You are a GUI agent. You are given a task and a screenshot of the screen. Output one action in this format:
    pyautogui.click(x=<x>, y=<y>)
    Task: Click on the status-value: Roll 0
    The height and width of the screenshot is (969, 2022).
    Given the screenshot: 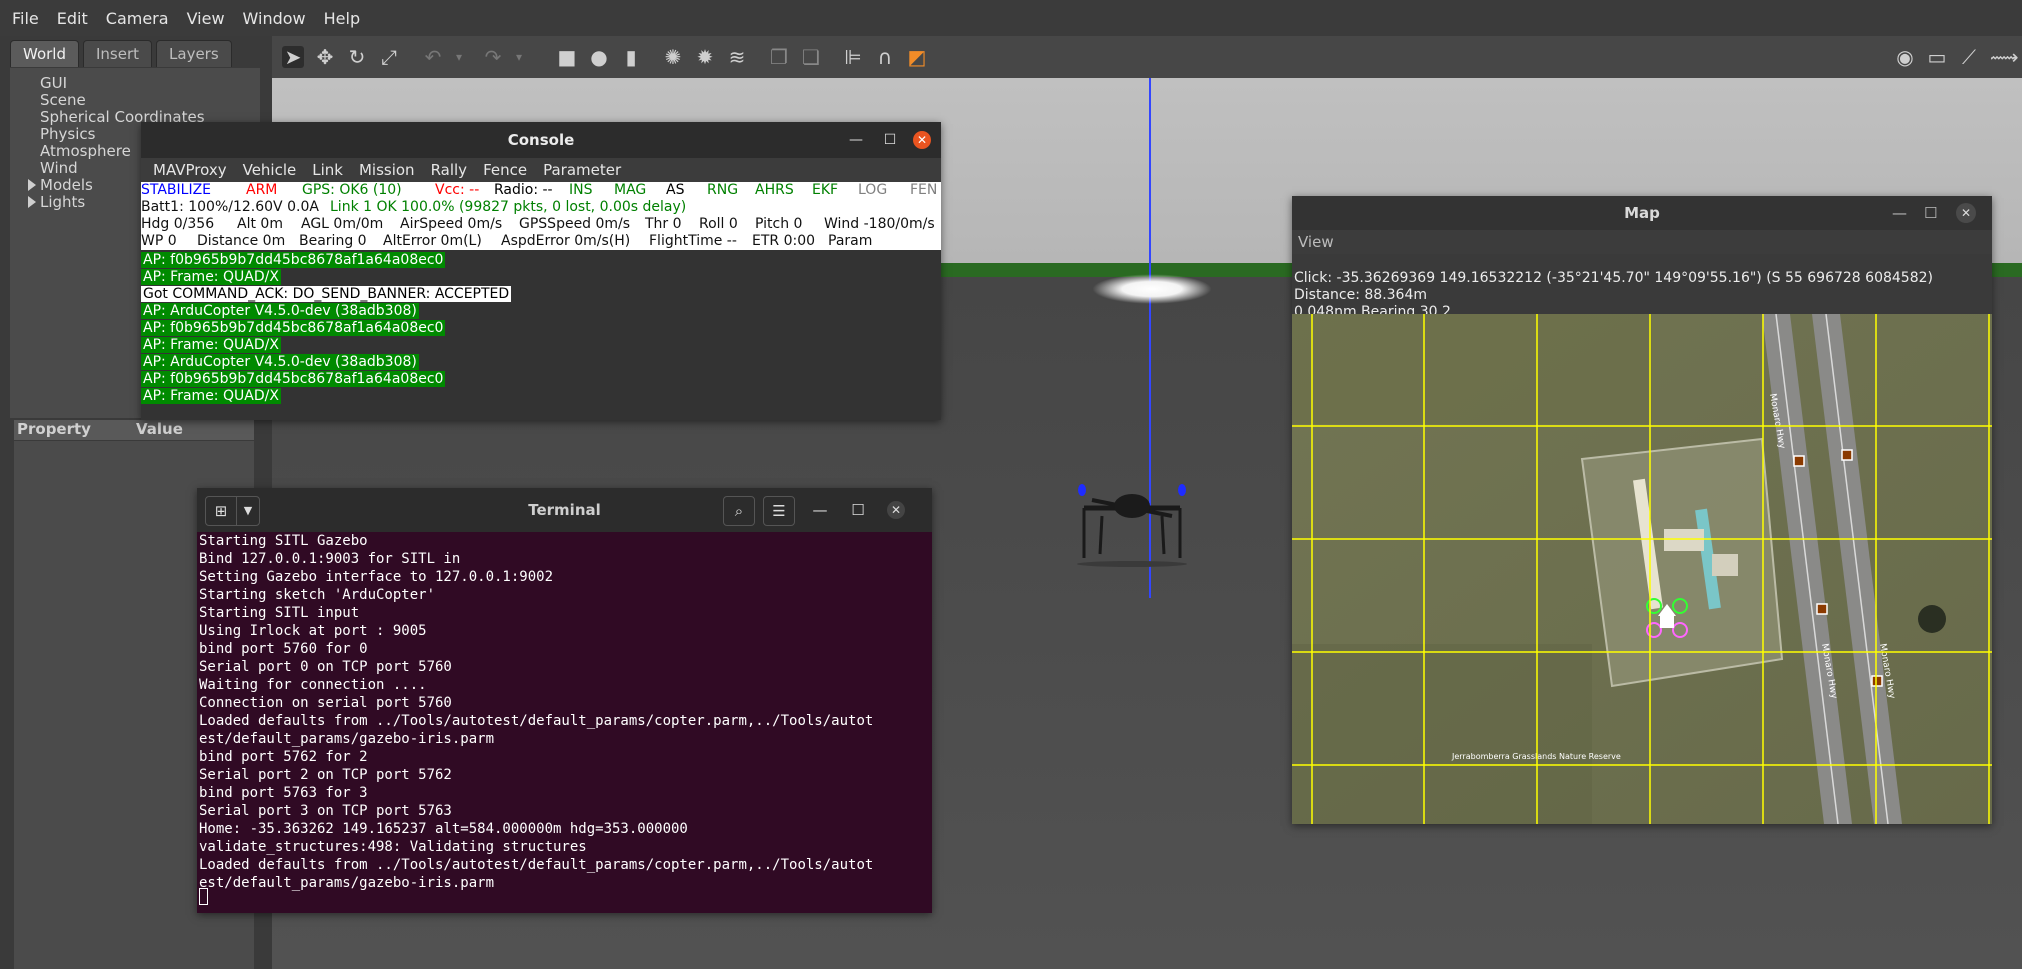 What is the action you would take?
    pyautogui.click(x=718, y=224)
    